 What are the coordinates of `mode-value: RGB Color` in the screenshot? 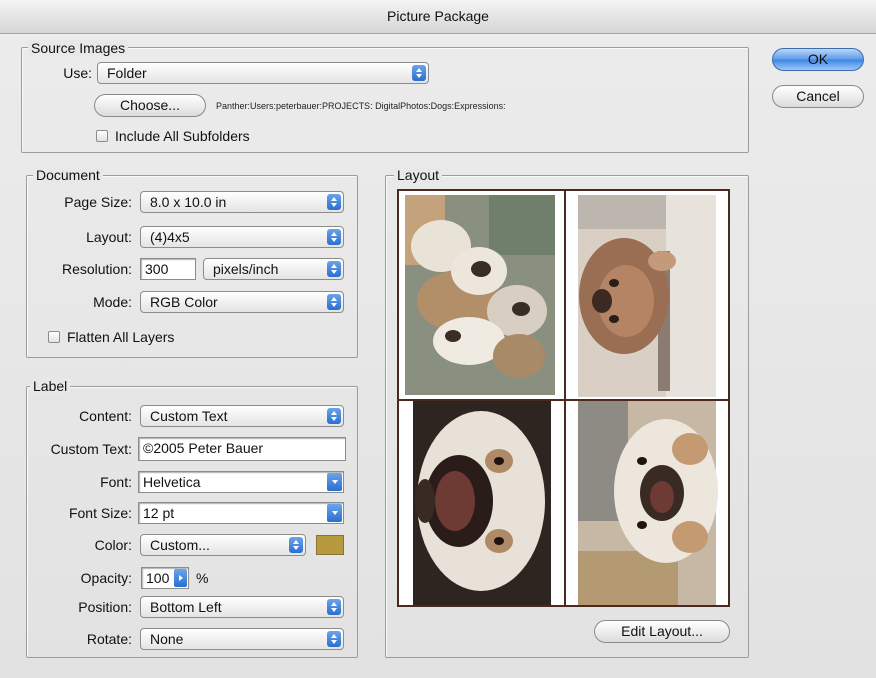 It's located at (184, 302).